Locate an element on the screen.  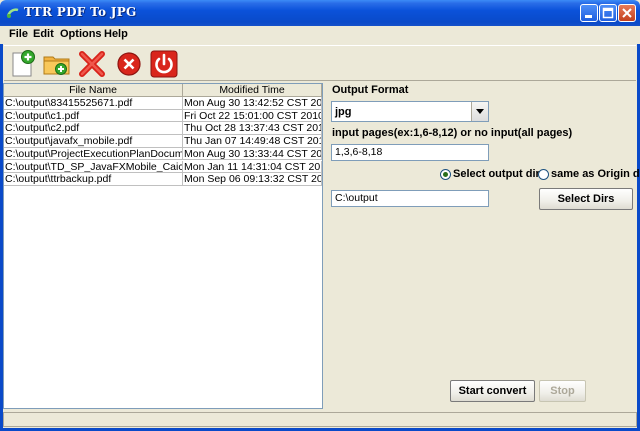
radio-same-as-origin is located at coordinates (543, 174).